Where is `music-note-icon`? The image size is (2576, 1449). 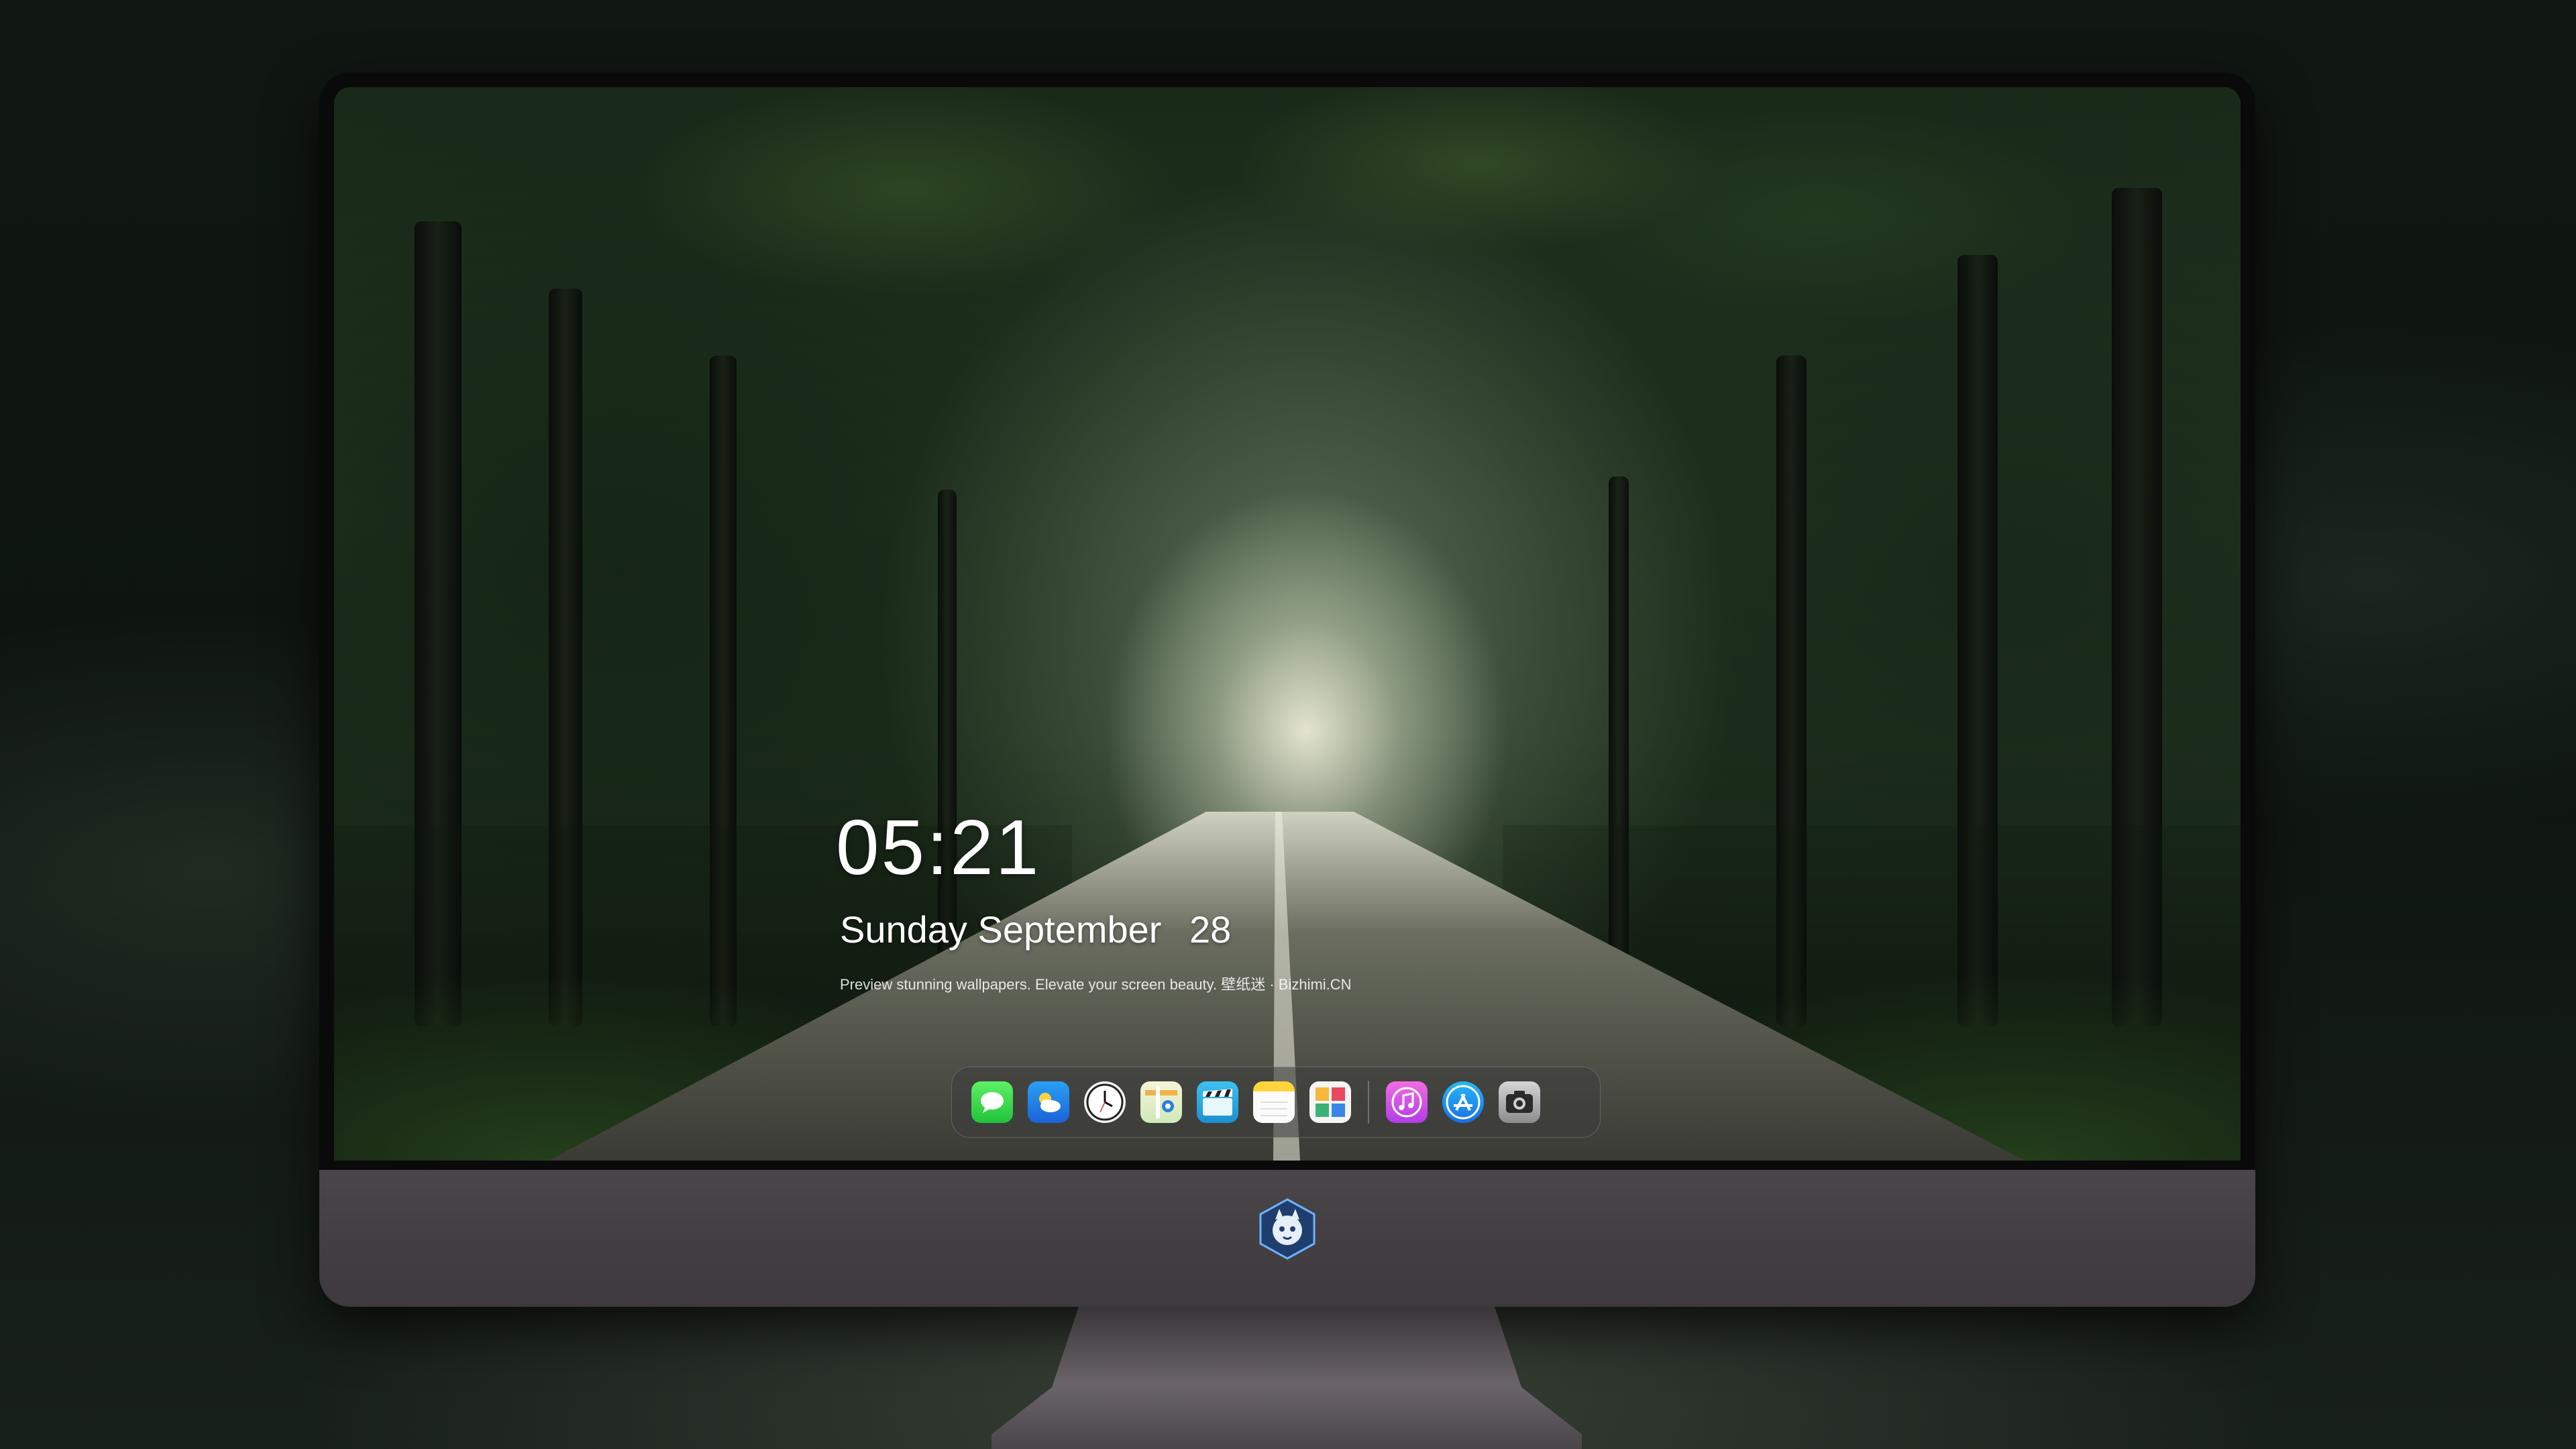
music-note-icon is located at coordinates (1406, 1102).